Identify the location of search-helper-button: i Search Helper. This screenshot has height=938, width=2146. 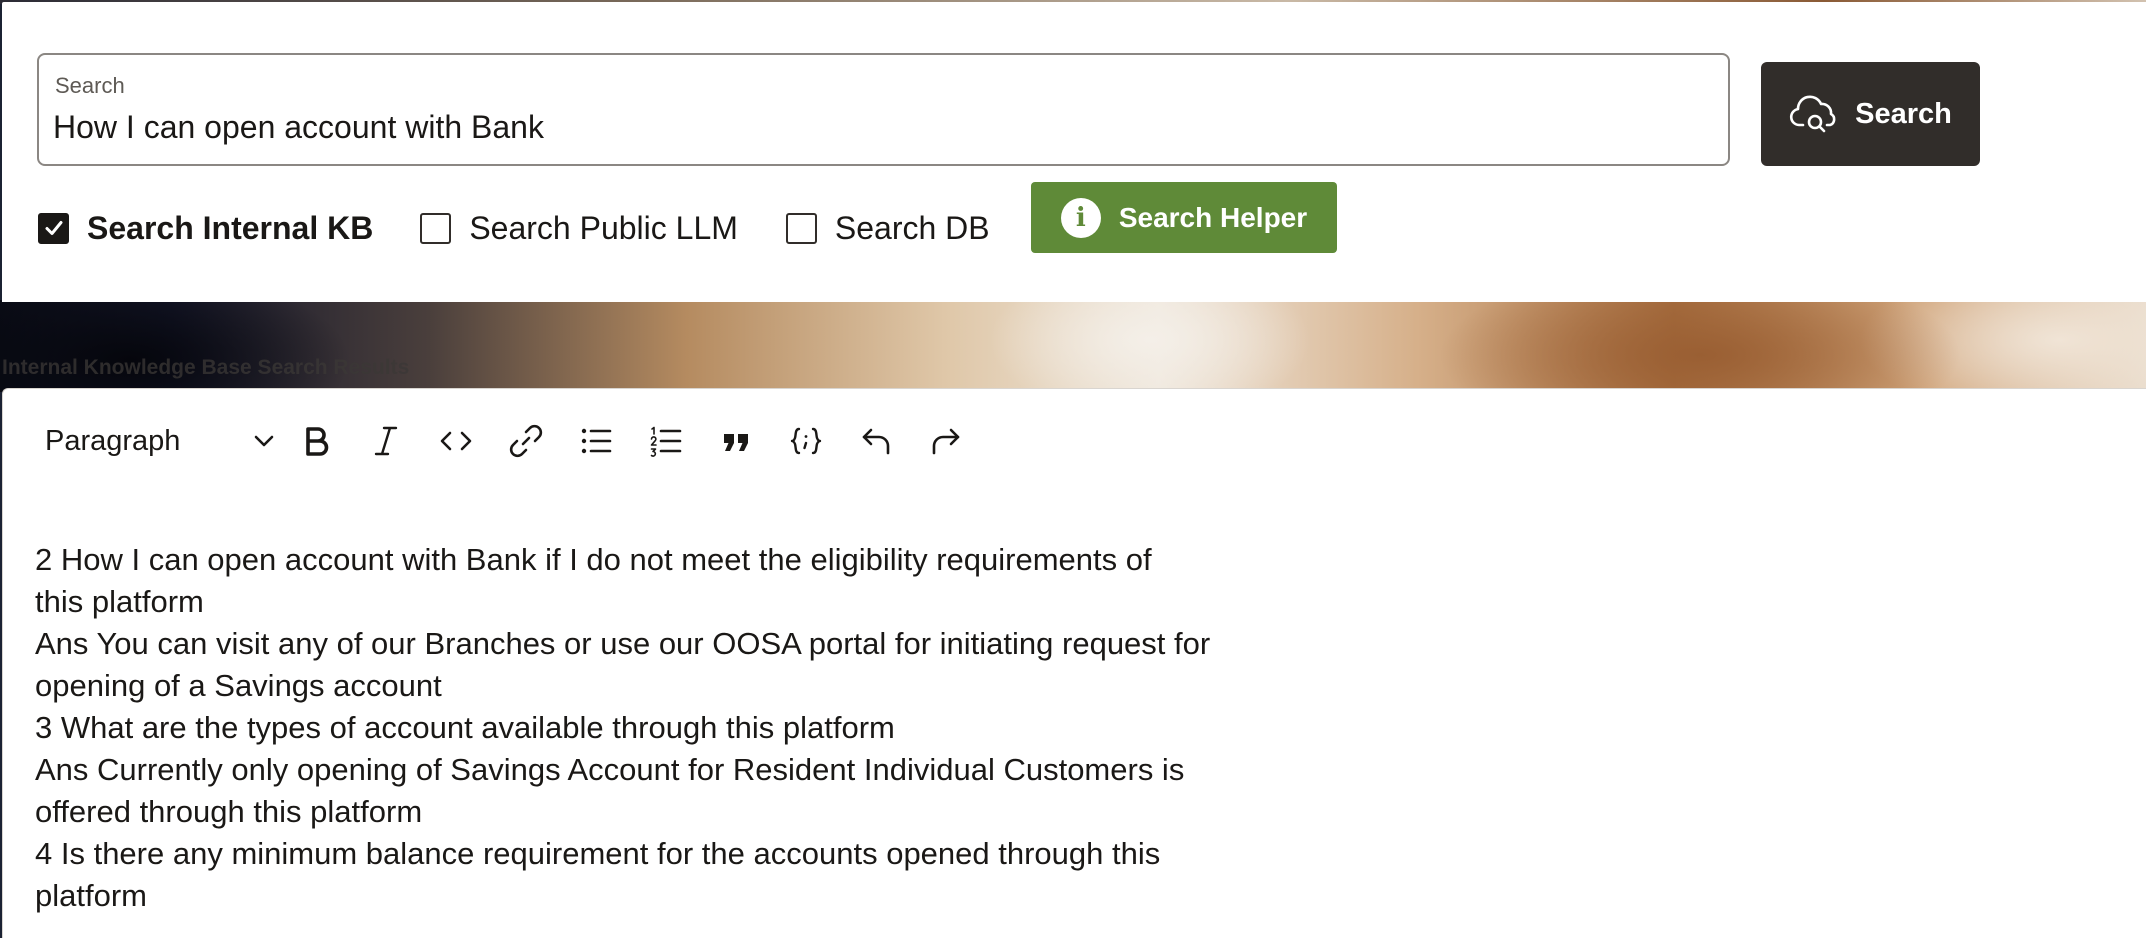
(1184, 217).